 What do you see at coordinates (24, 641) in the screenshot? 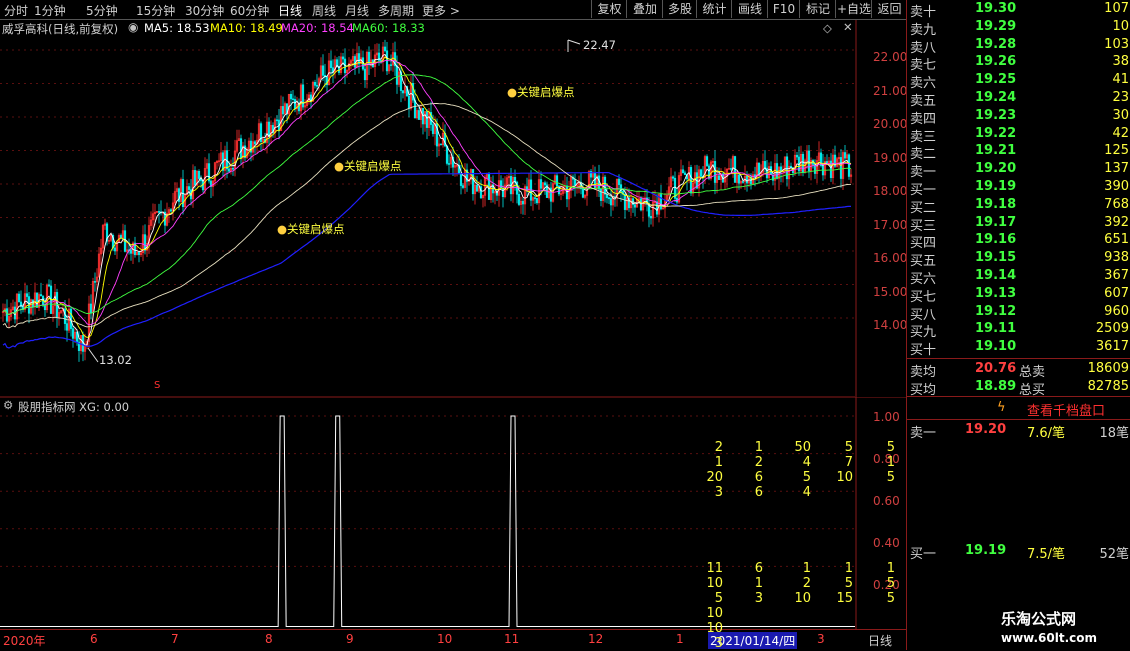
I see `date-tick: 2020年` at bounding box center [24, 641].